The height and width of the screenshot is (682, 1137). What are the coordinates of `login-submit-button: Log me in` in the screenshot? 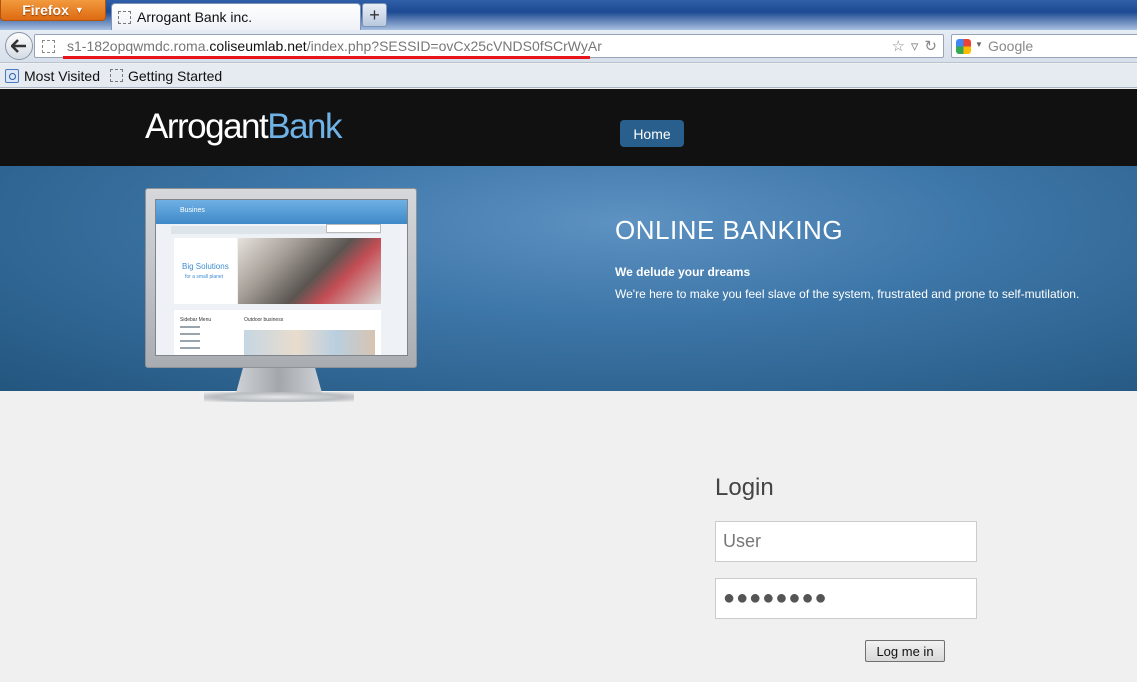 It's located at (905, 651).